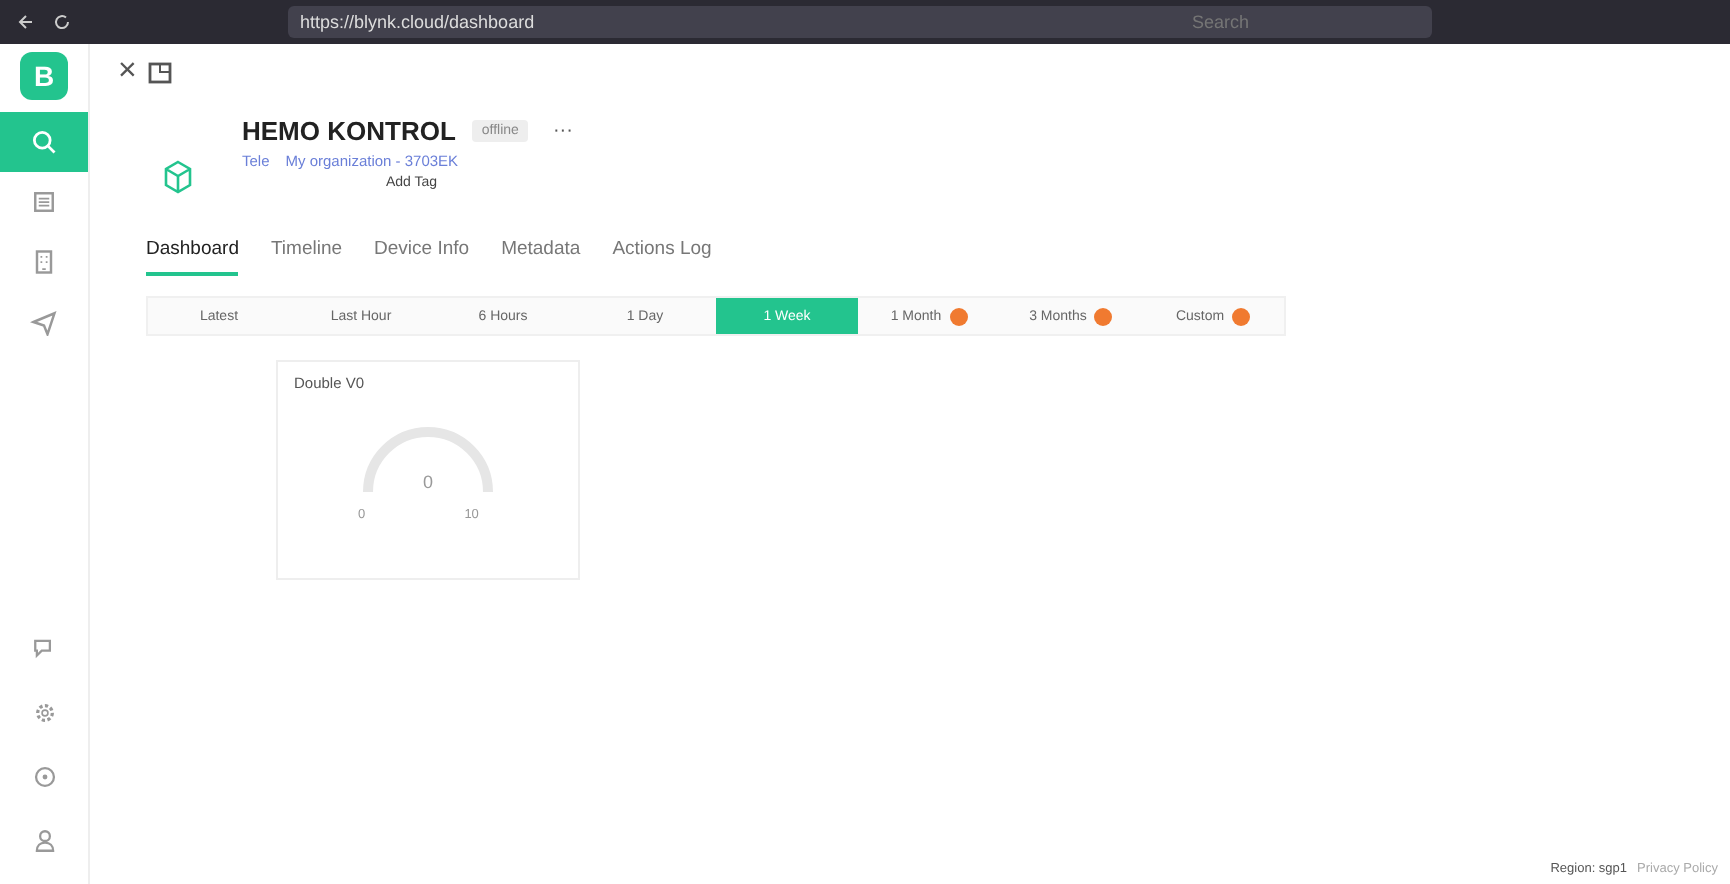 This screenshot has height=884, width=1730. Describe the element at coordinates (160, 72) in the screenshot. I see `window-icon` at that location.